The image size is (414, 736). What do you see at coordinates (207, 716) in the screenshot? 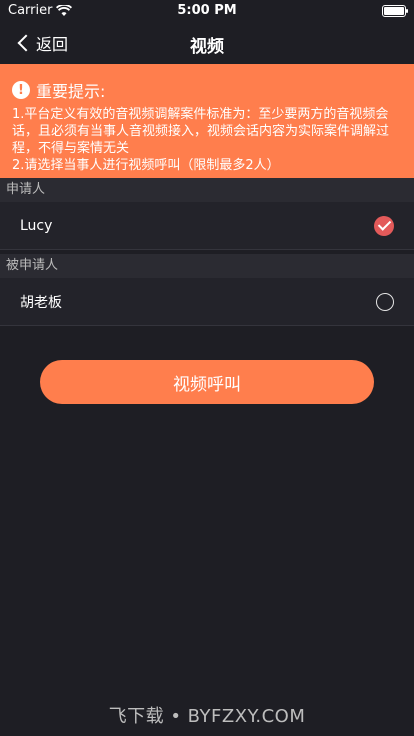
I see `watermark: 飞下载 • BYFZXY.COM` at bounding box center [207, 716].